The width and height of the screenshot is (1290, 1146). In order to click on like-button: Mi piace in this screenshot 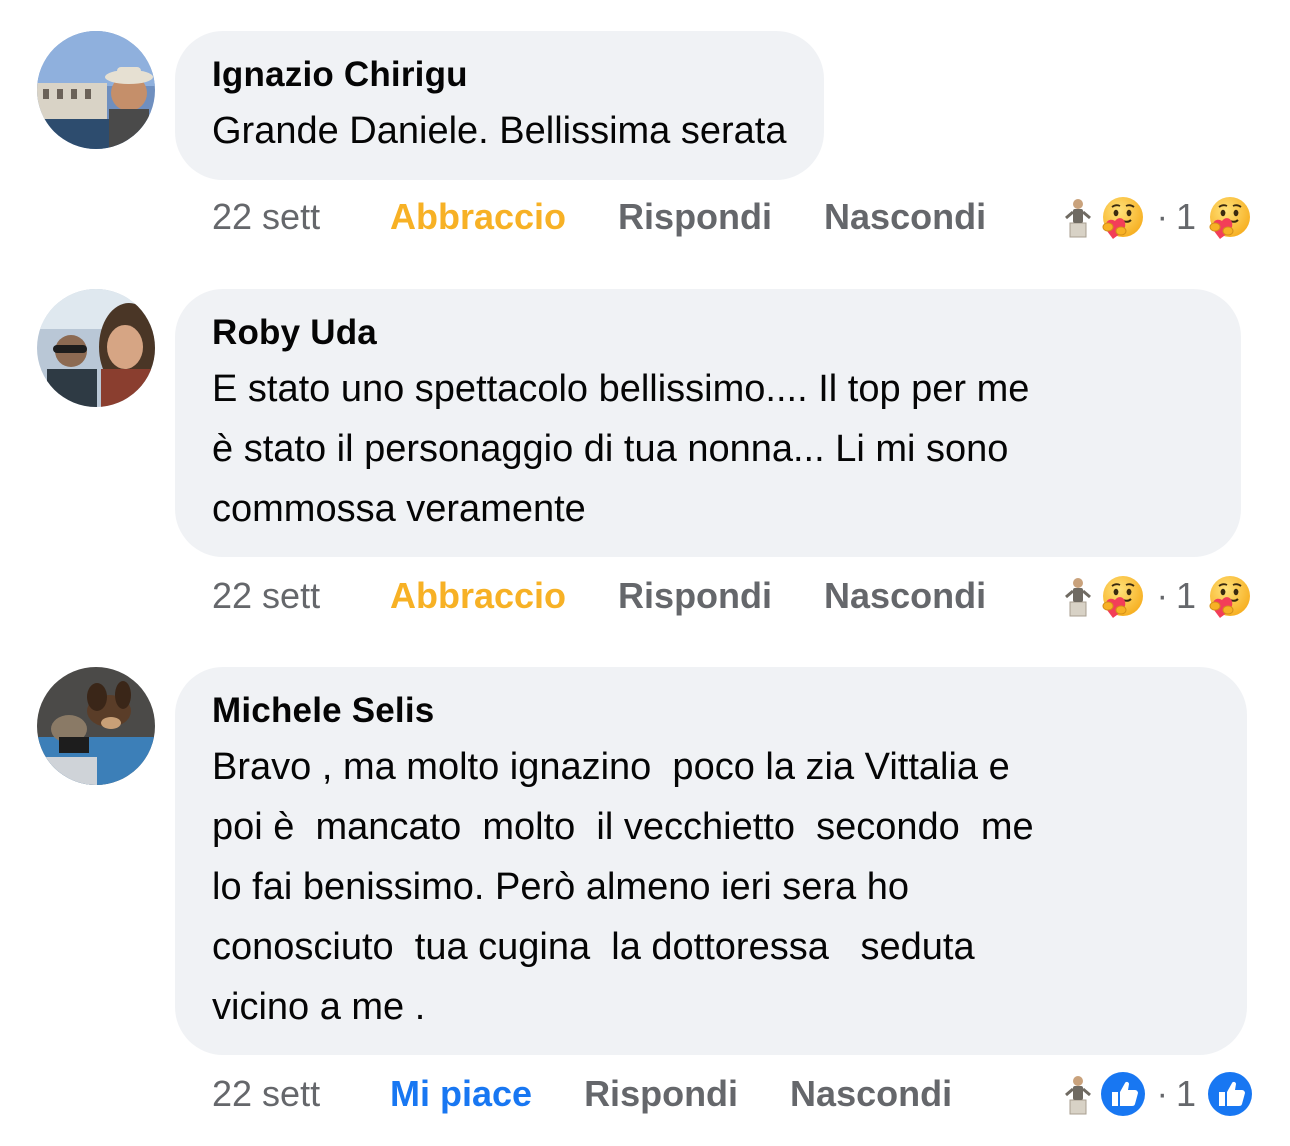, I will do `click(461, 1094)`.